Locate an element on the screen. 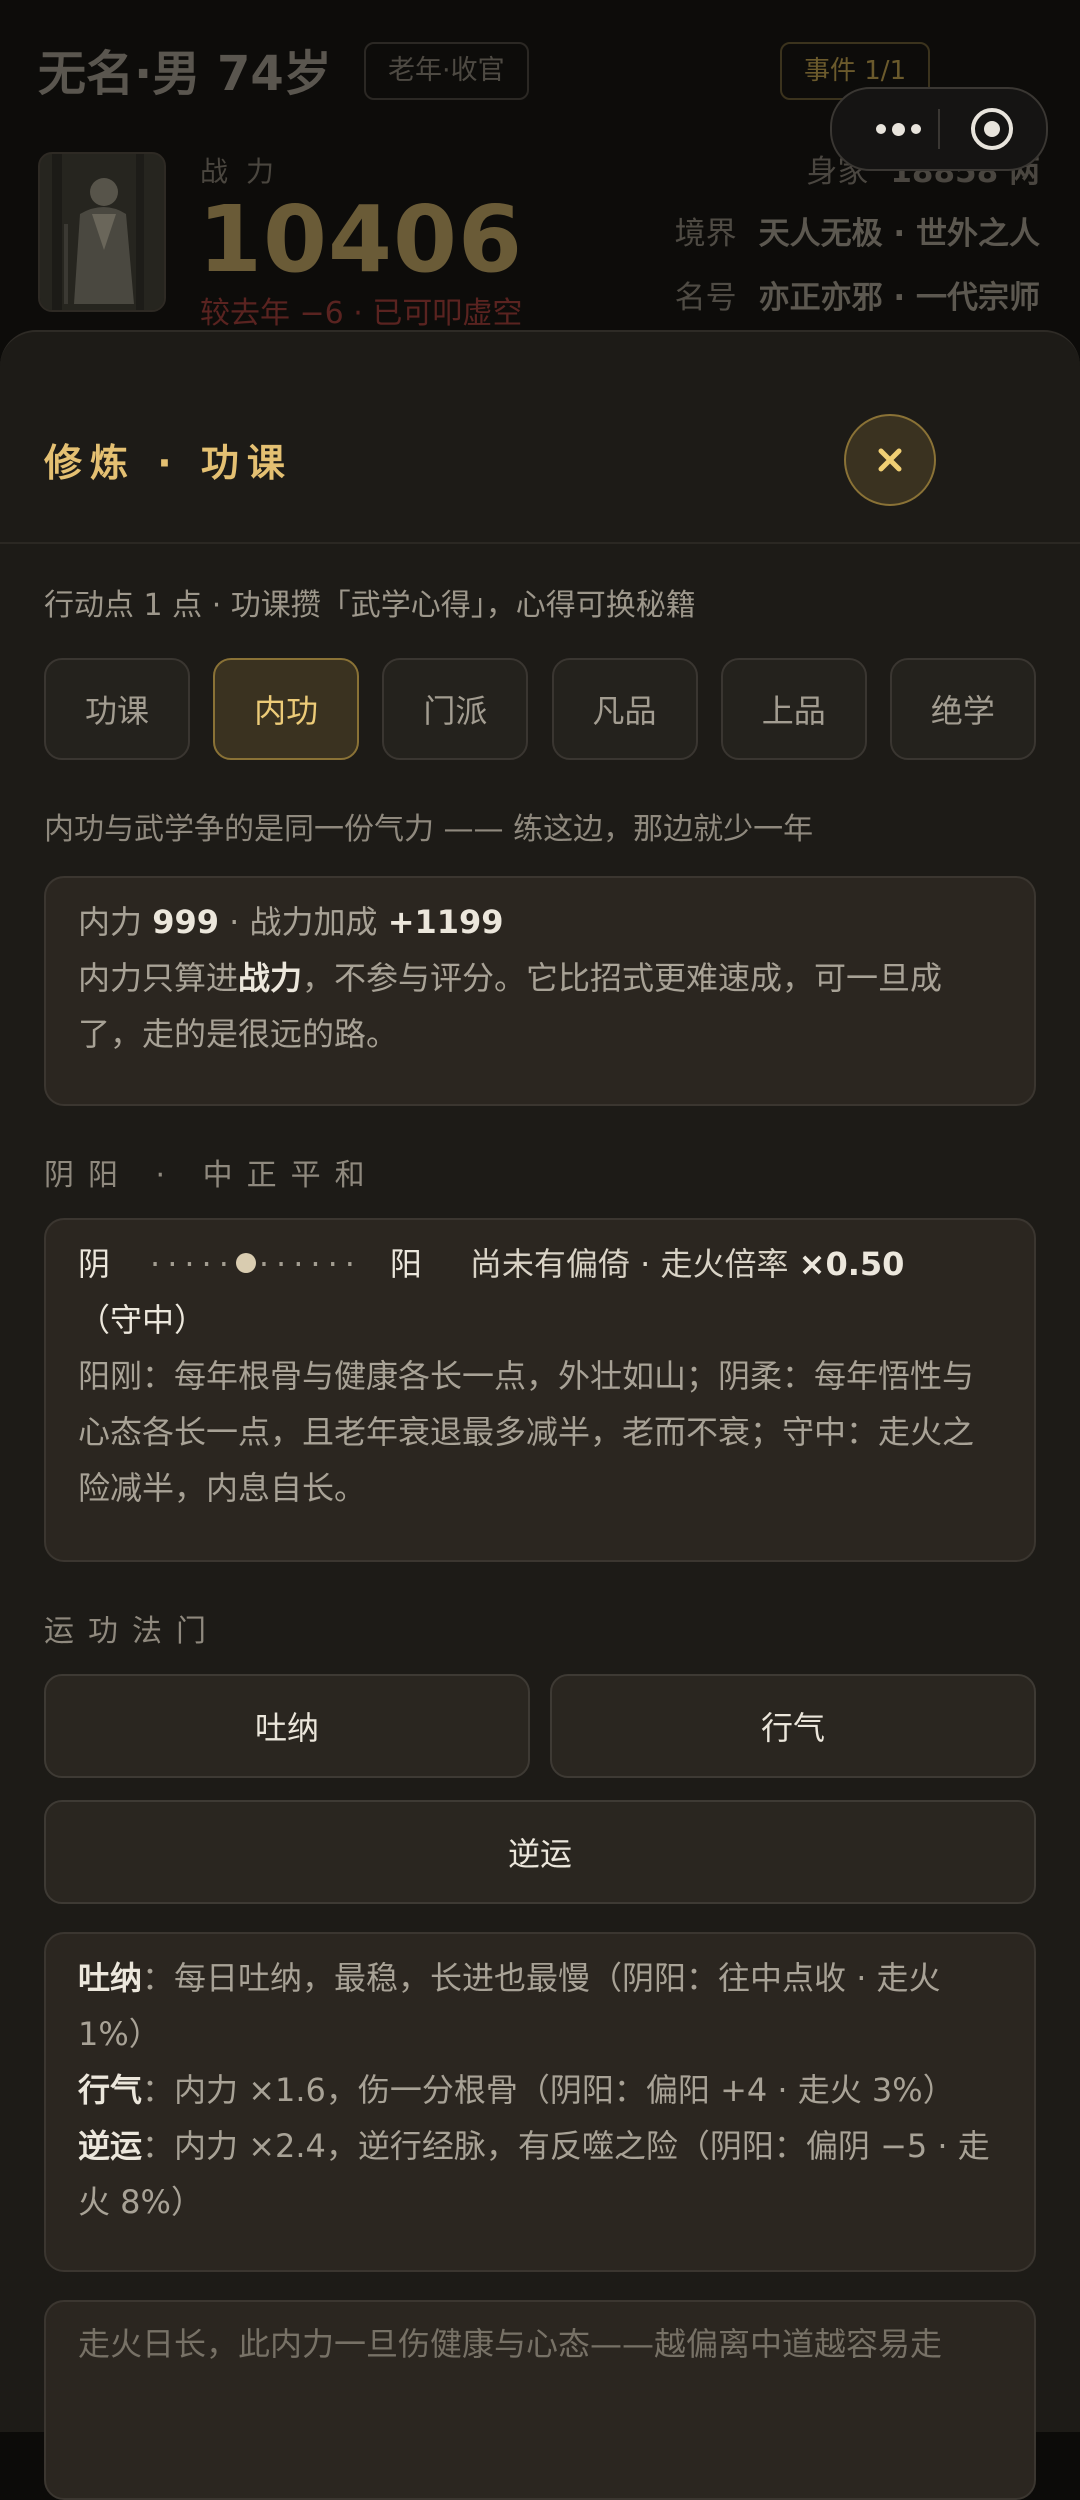 The height and width of the screenshot is (2500, 1080). capsule-divider is located at coordinates (939, 129).